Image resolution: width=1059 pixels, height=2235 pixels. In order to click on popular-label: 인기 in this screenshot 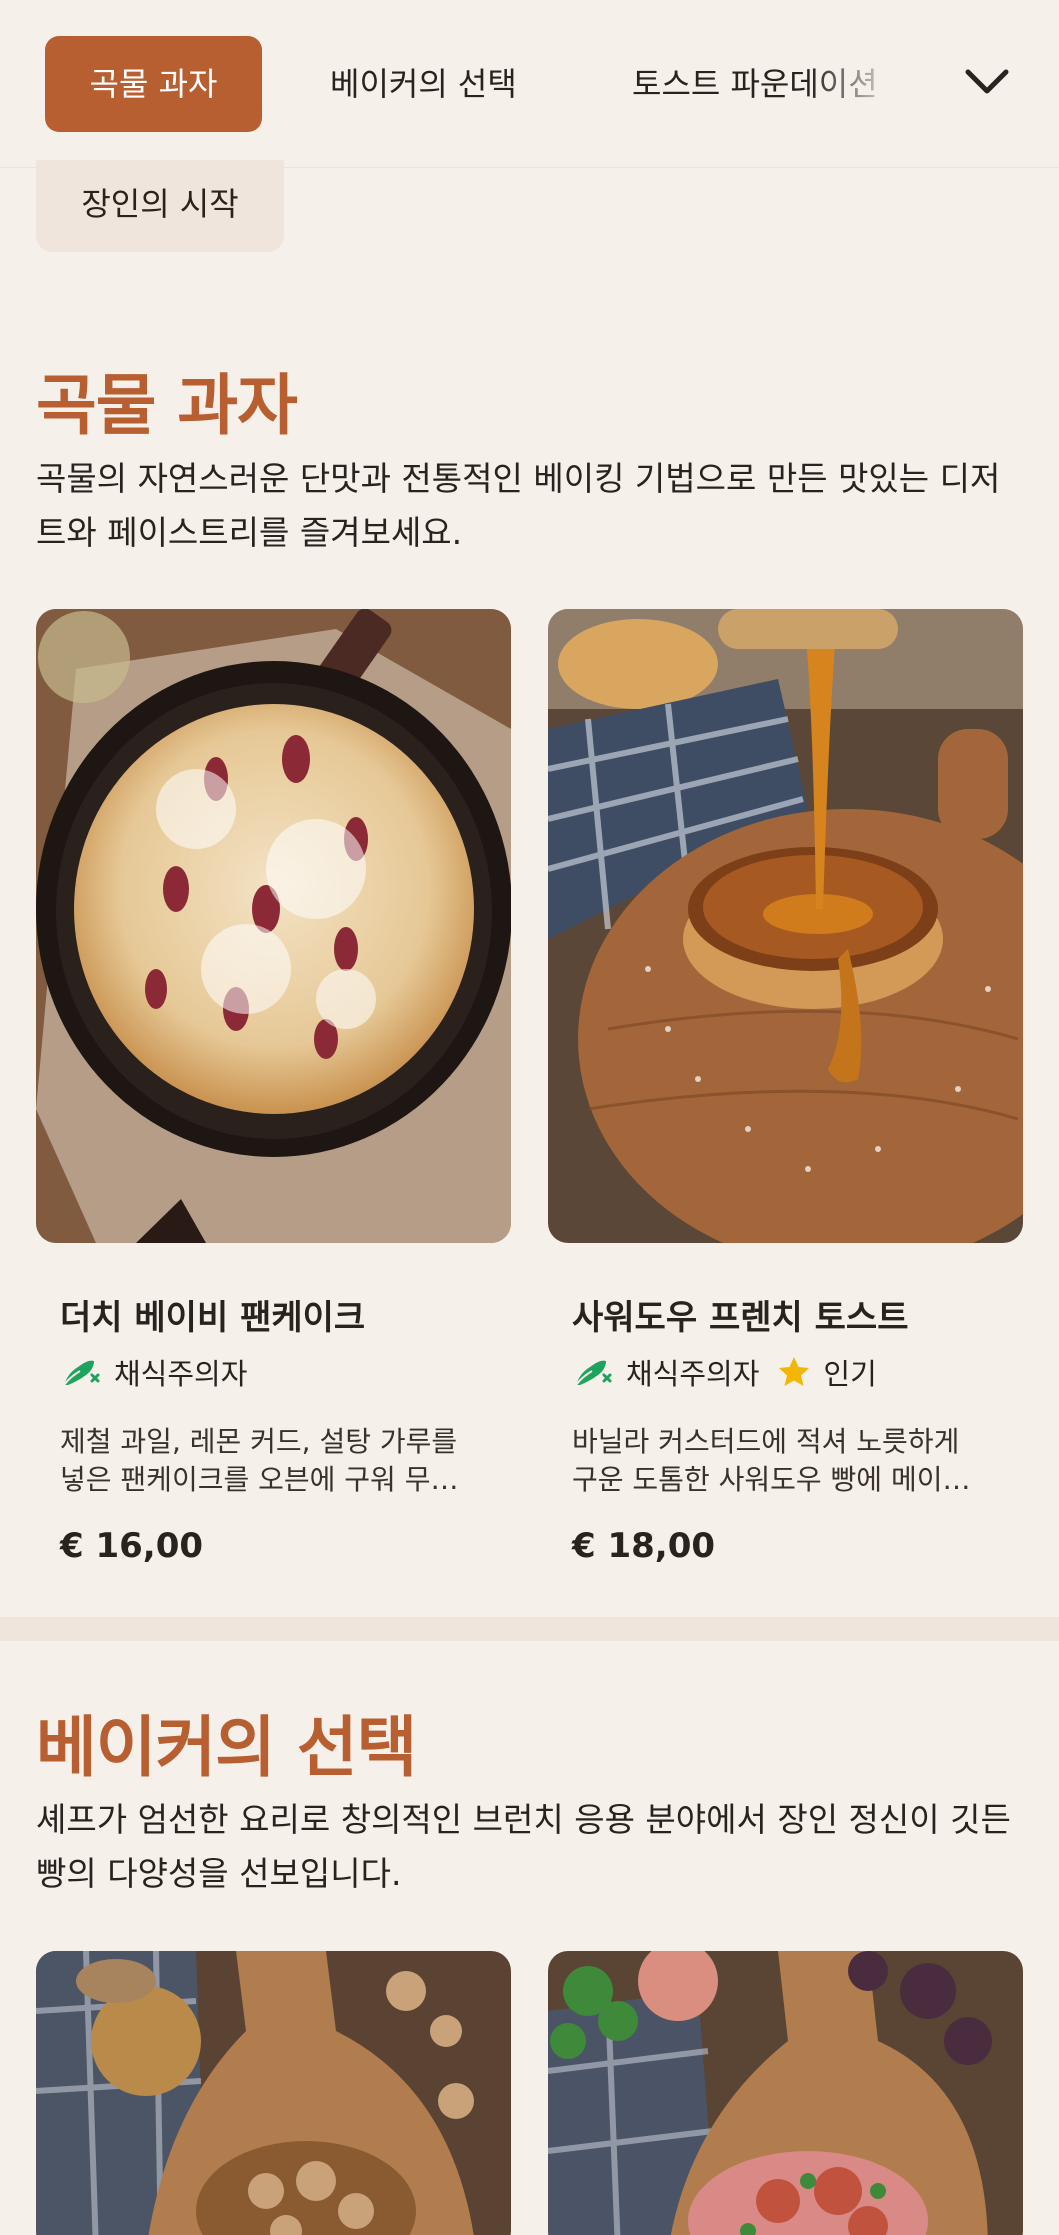, I will do `click(850, 1374)`.